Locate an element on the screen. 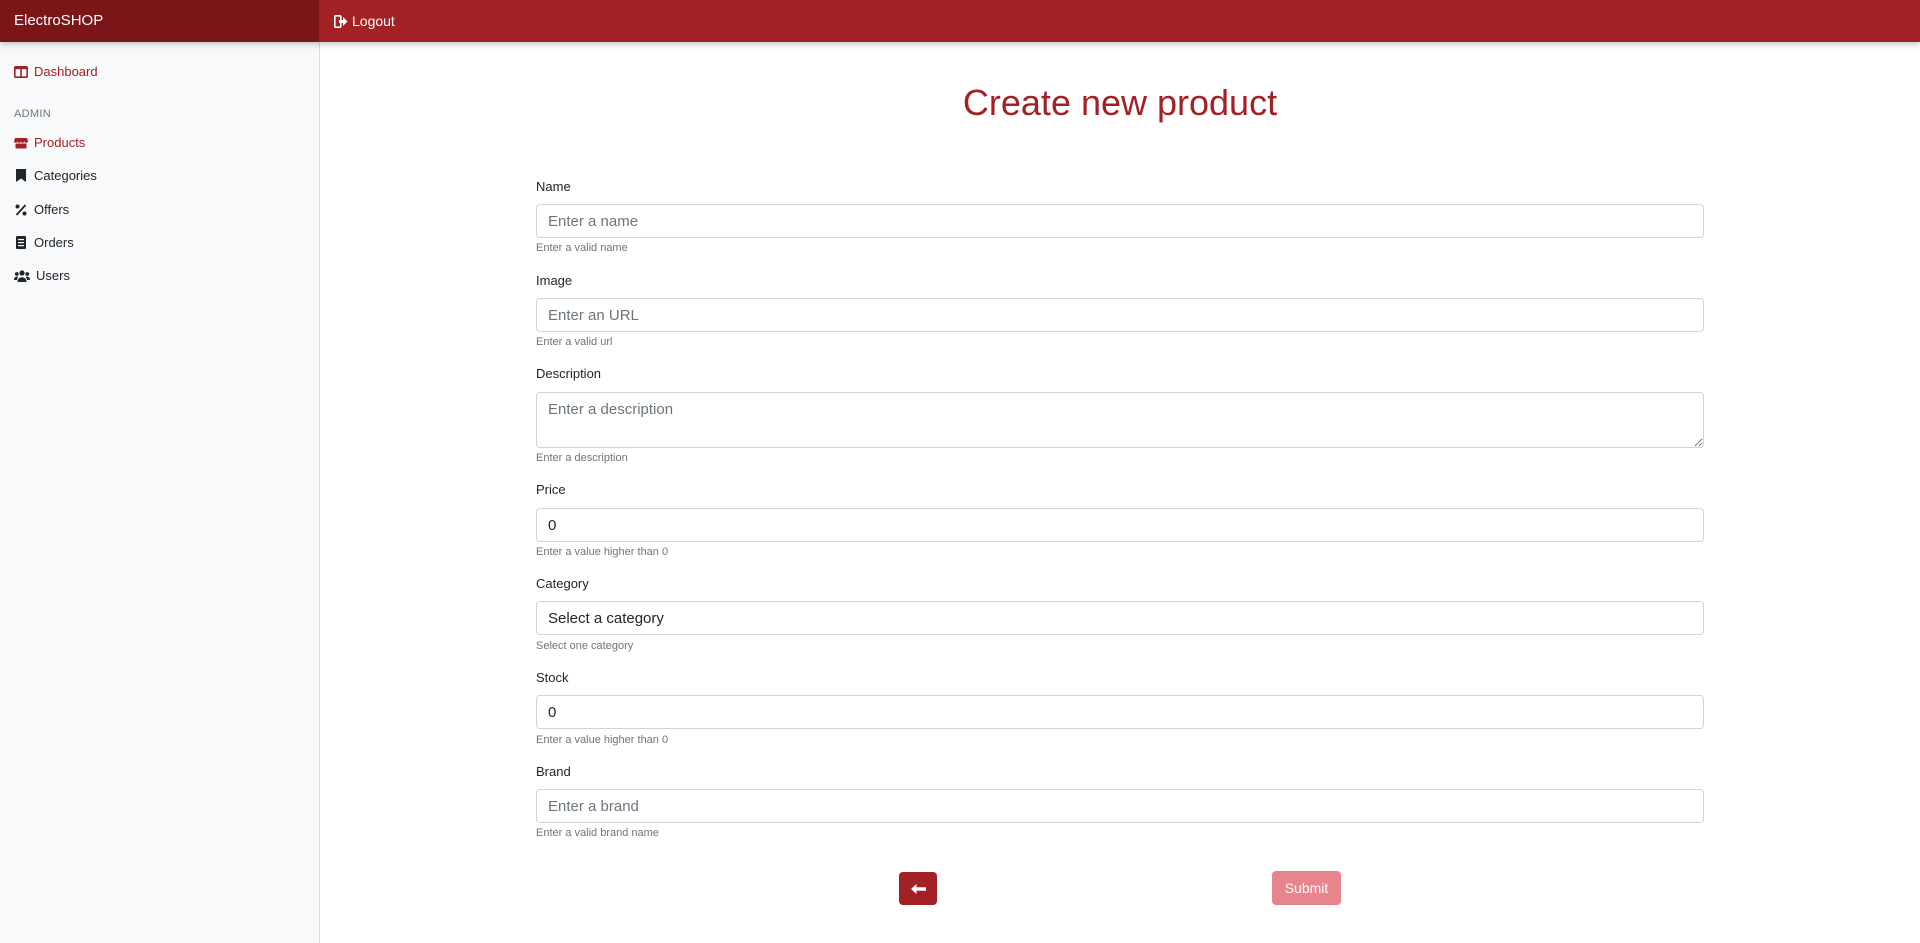 This screenshot has width=1920, height=943. percent-icon is located at coordinates (21, 210).